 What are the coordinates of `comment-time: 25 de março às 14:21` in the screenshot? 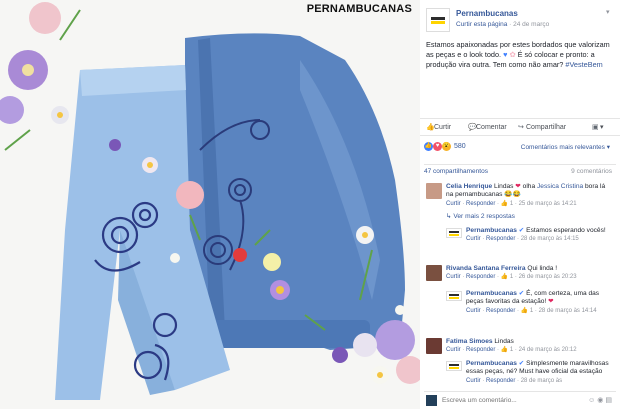 It's located at (548, 204).